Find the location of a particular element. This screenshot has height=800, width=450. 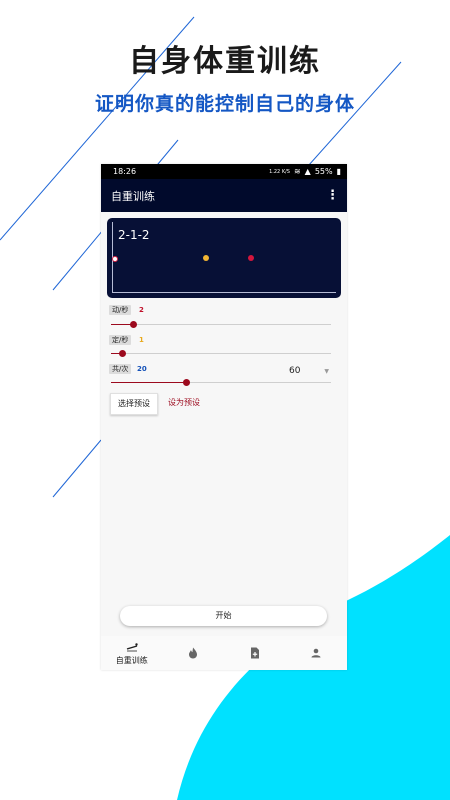

nav-label: 自重训练 is located at coordinates (131, 660).